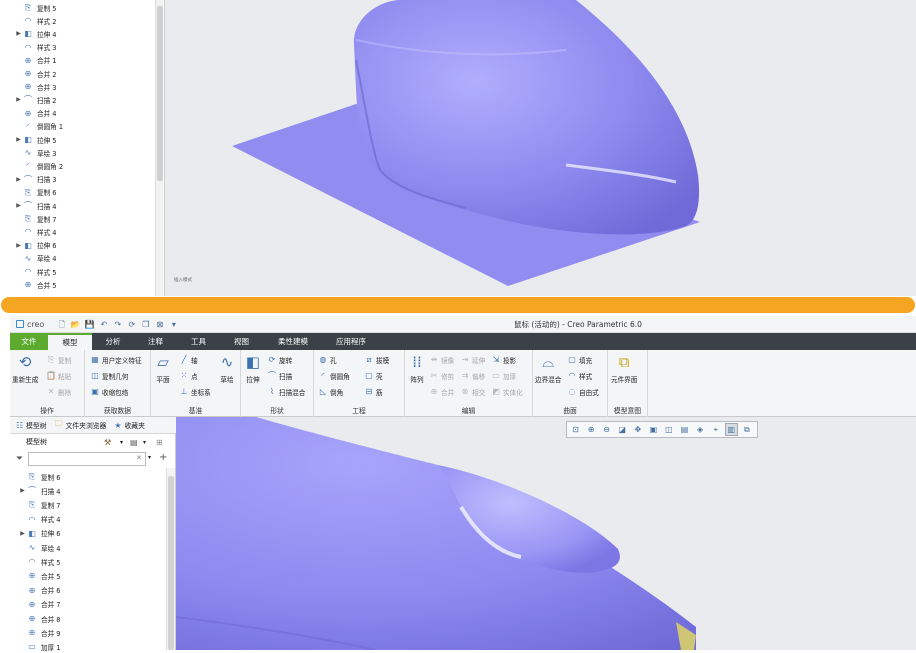 Image resolution: width=916 pixels, height=653 pixels. I want to click on display-style-icon: ▣, so click(653, 429).